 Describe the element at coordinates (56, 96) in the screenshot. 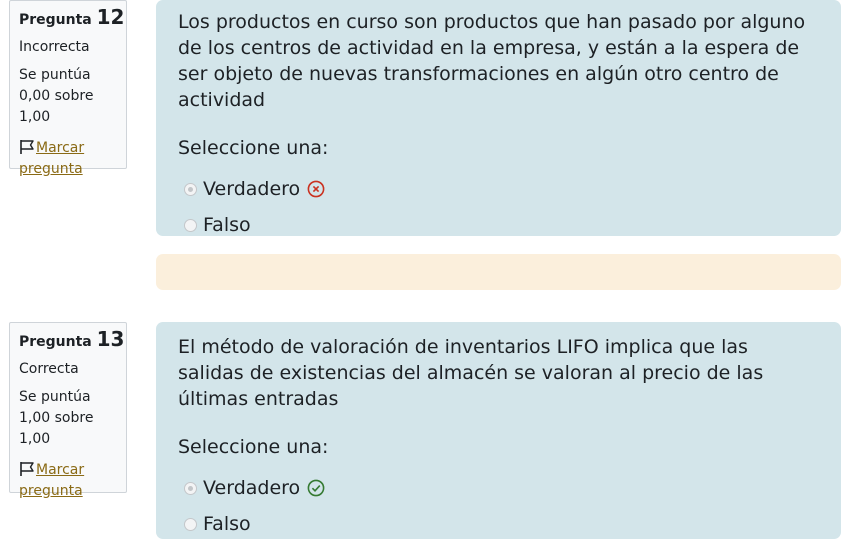

I see `question-grade: Se puntúa 0,00 sobre 1,00` at that location.